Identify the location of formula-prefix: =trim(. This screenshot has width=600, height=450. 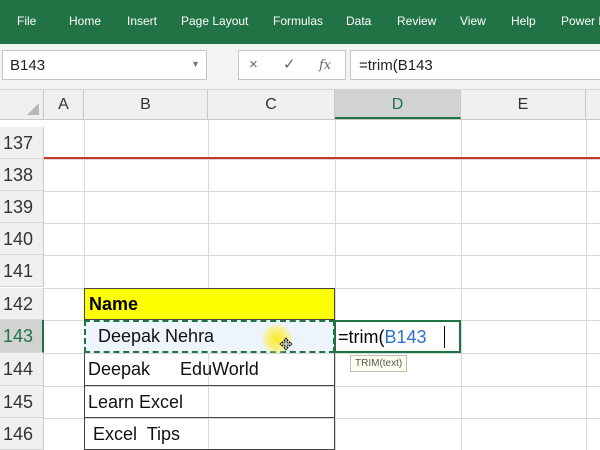
(361, 337).